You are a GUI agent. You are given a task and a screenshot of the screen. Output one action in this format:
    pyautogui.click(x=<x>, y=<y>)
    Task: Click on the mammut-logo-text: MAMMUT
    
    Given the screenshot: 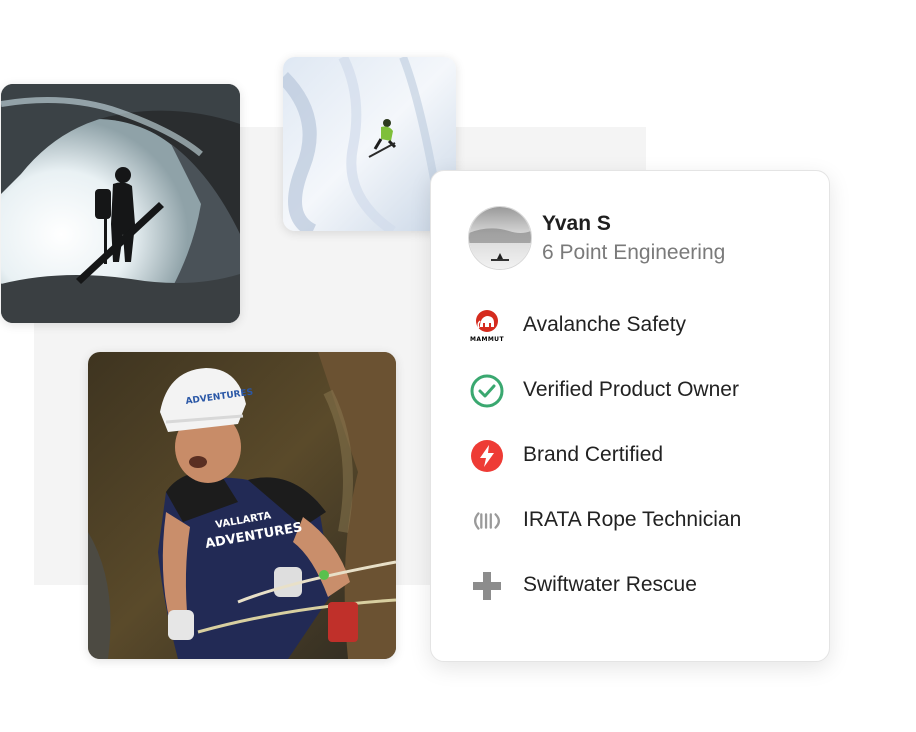 What is the action you would take?
    pyautogui.click(x=487, y=339)
    